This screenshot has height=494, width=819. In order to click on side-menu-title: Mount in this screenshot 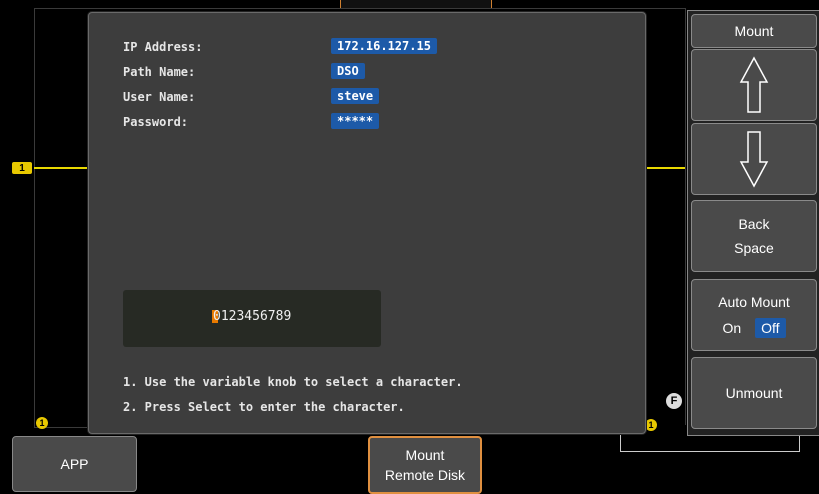, I will do `click(754, 31)`.